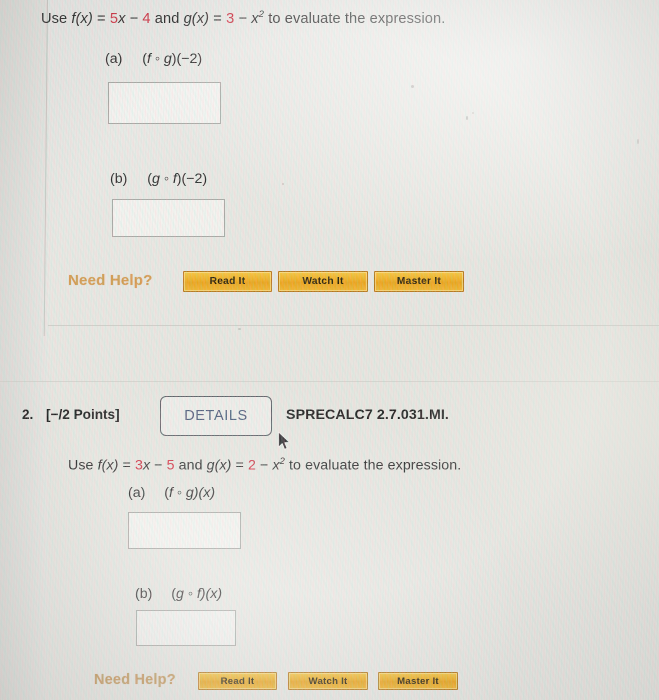 This screenshot has width=659, height=700. Describe the element at coordinates (190, 594) in the screenshot. I see `problem2-part-b-compose-ring: ◦` at that location.